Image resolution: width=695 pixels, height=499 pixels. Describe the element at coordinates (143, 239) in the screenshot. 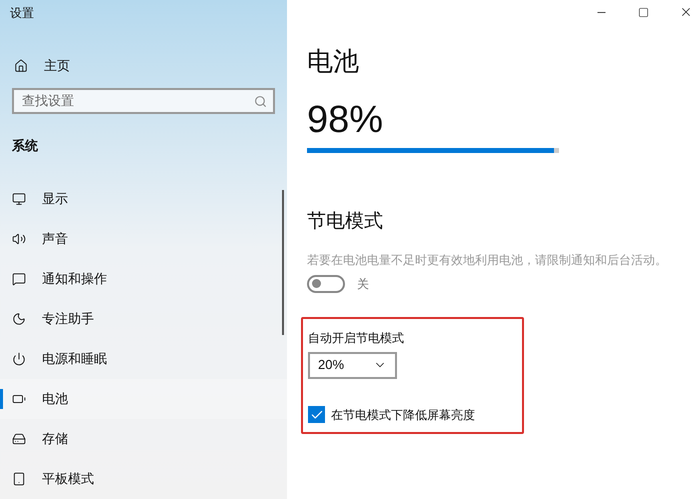

I see `sidebar-item: 声音` at that location.